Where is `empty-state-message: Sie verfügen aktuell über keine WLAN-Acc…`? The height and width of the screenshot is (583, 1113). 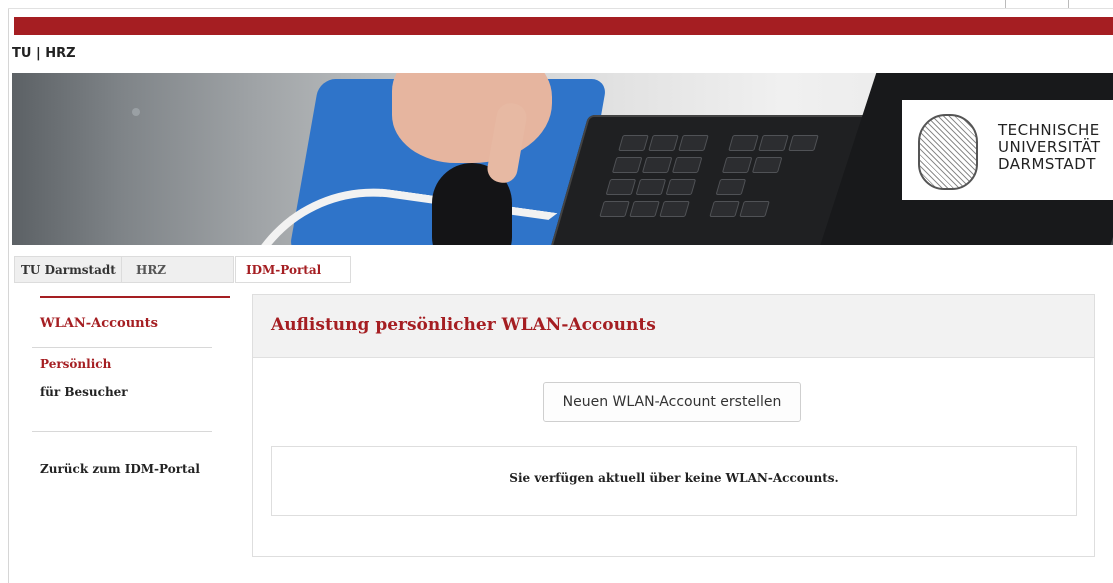 empty-state-message: Sie verfügen aktuell über keine WLAN-Acc… is located at coordinates (674, 478).